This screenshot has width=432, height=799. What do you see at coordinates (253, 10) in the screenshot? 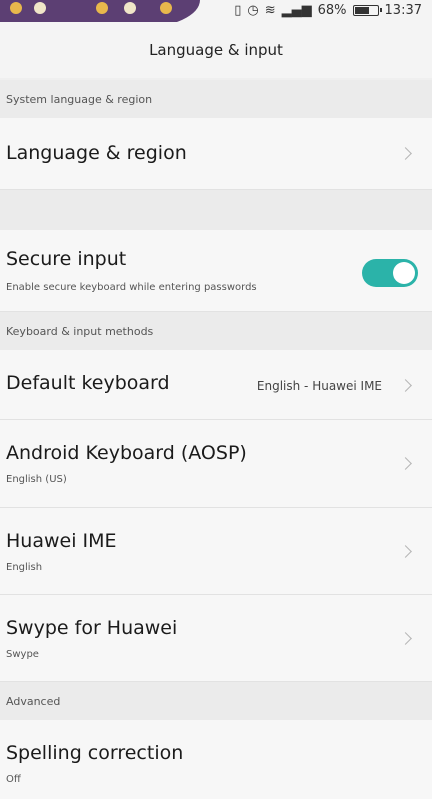
I see `alarm-icon: ◷` at bounding box center [253, 10].